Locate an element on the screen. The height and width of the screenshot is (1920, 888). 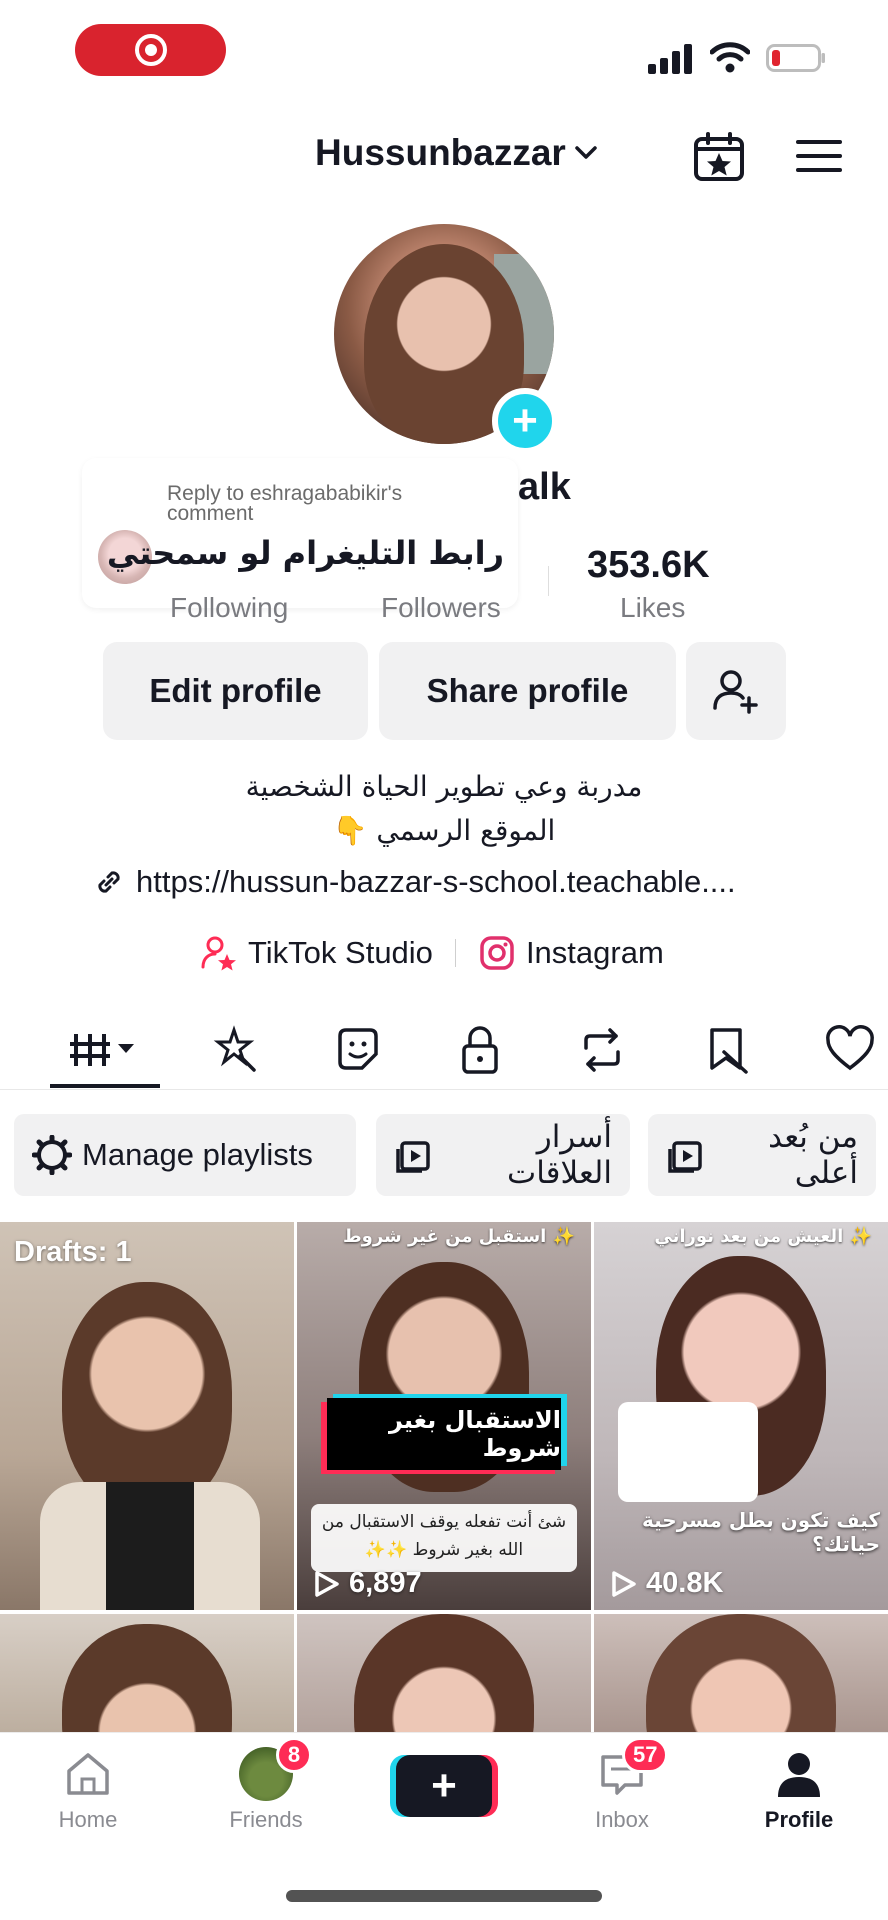
tiktok-studio-icon is located at coordinates (218, 953).